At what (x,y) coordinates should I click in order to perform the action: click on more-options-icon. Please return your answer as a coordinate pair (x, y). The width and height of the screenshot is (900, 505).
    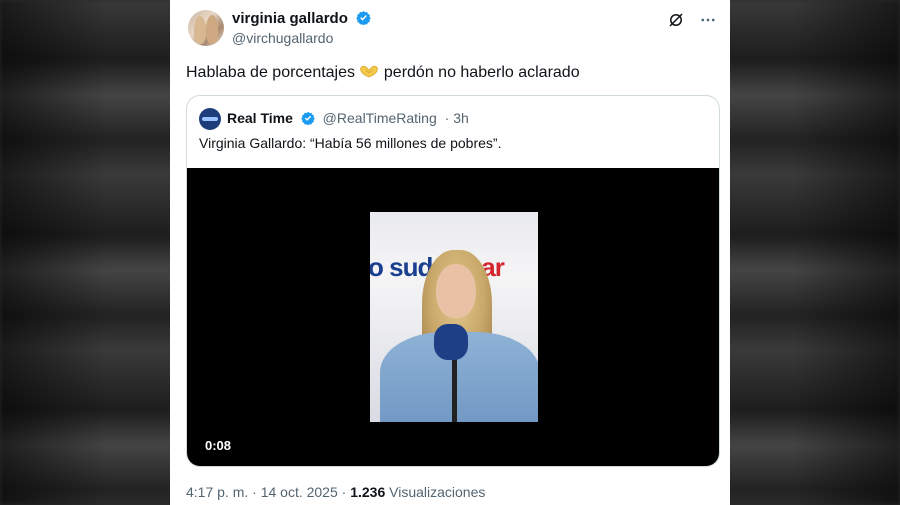
    Looking at the image, I should click on (708, 20).